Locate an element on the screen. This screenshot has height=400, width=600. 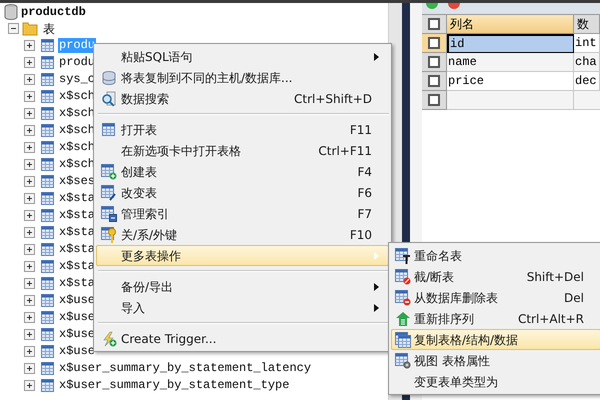
menu-item: 从数据库删除表 Del is located at coordinates (495, 297).